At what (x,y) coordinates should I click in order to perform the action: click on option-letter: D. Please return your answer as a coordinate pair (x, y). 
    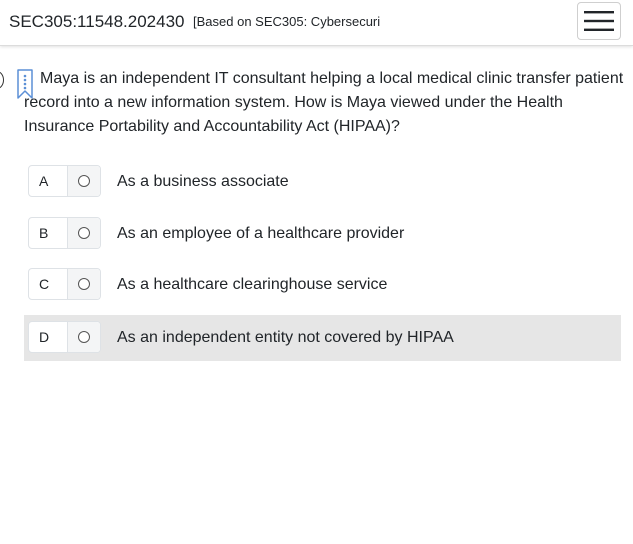
    Looking at the image, I should click on (48, 337).